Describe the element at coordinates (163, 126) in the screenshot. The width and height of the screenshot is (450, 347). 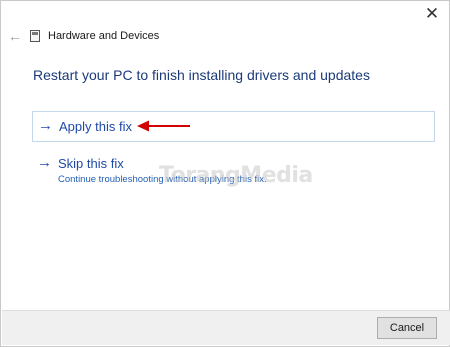
I see `red-annotation-arrow` at that location.